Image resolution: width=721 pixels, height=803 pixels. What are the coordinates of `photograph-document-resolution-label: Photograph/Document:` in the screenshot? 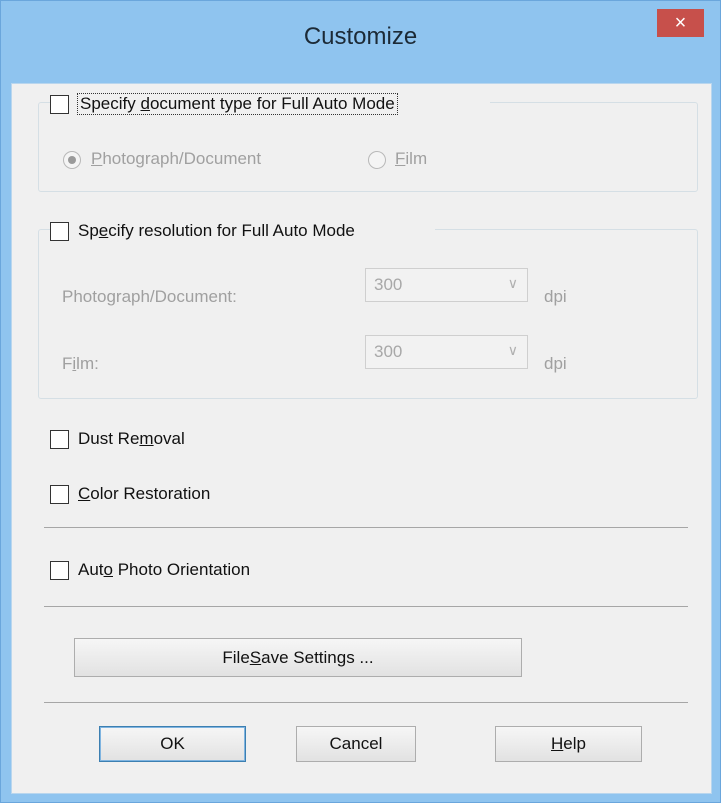 It's located at (149, 296).